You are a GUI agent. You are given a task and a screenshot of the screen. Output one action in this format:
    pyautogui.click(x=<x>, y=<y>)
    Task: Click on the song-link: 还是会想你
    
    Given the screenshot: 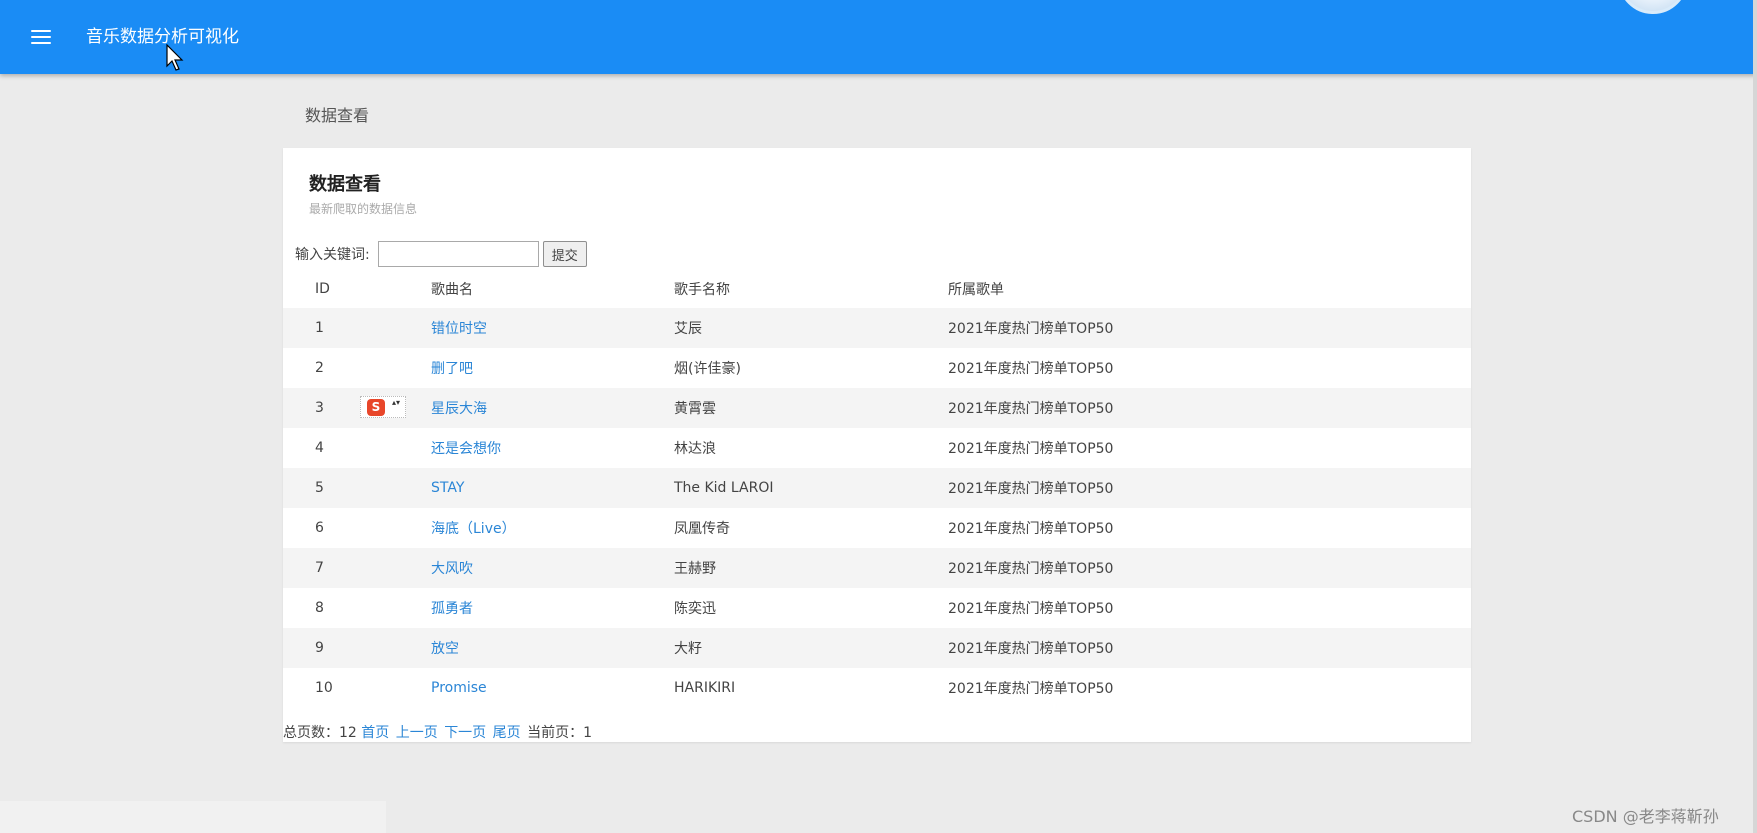 What is the action you would take?
    pyautogui.click(x=466, y=449)
    